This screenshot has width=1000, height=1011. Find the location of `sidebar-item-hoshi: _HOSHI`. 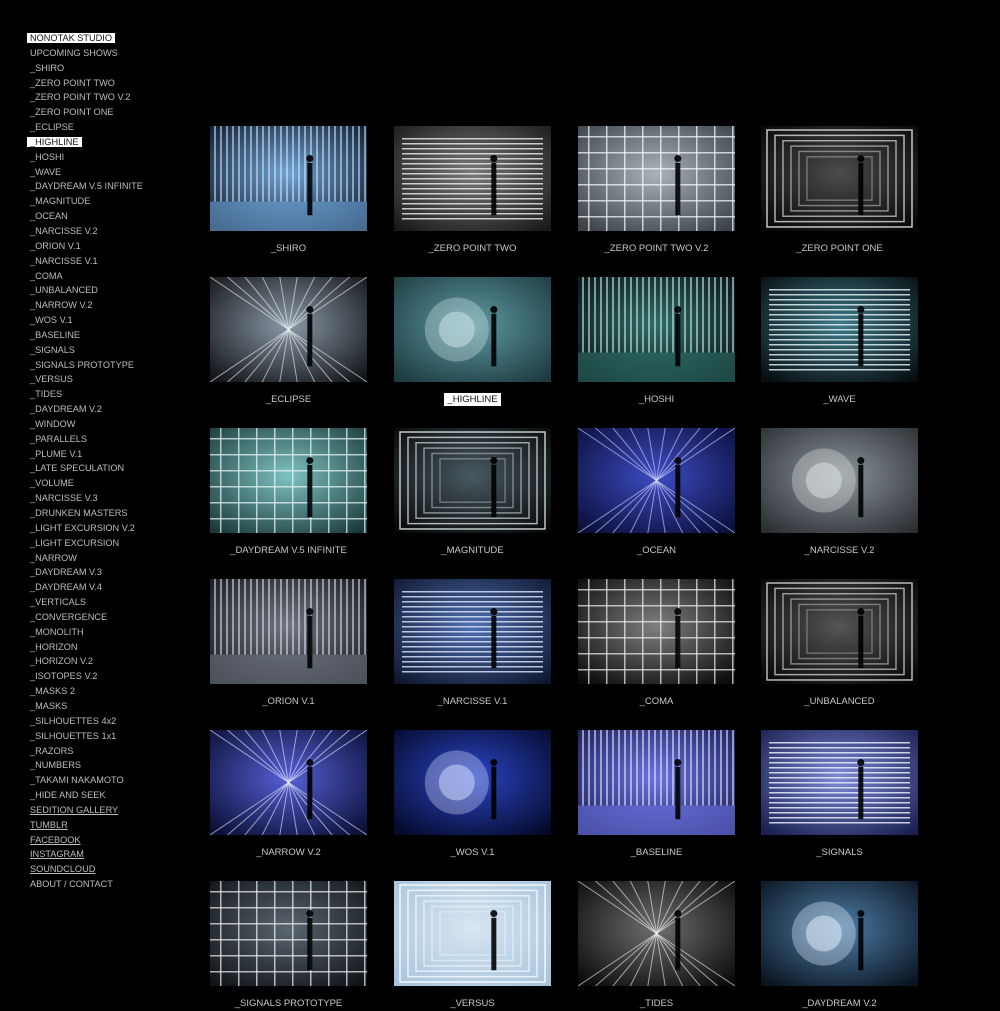

sidebar-item-hoshi: _HOSHI is located at coordinates (107, 157).